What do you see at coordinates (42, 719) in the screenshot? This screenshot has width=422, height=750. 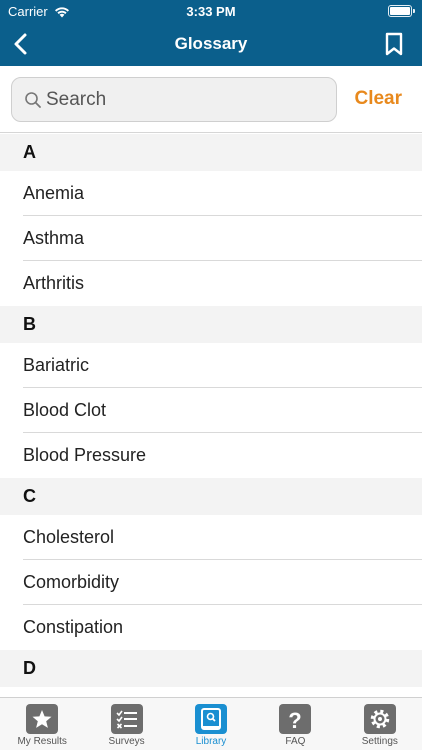 I see `star-icon` at bounding box center [42, 719].